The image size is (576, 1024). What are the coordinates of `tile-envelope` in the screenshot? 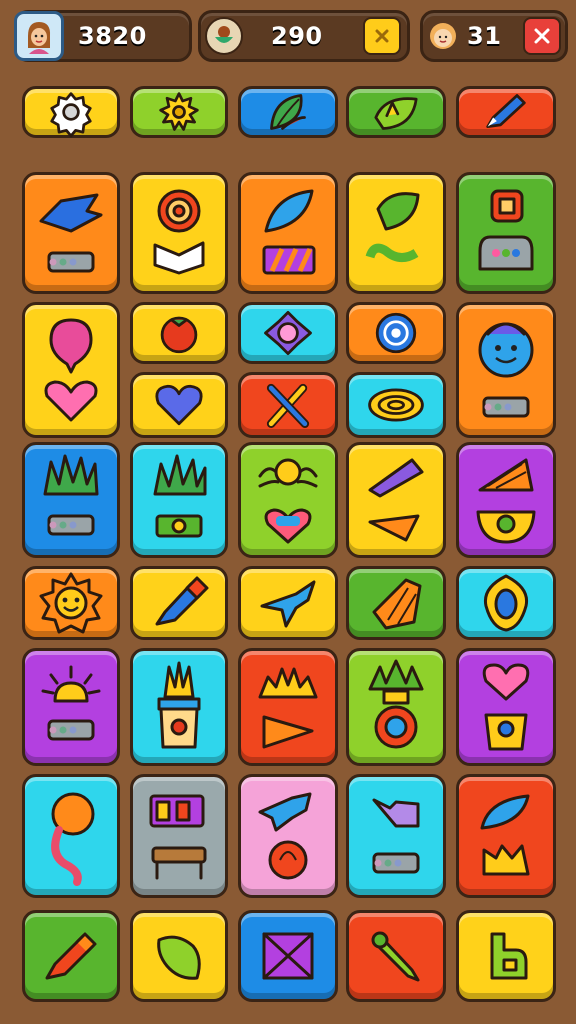 It's located at (288, 956).